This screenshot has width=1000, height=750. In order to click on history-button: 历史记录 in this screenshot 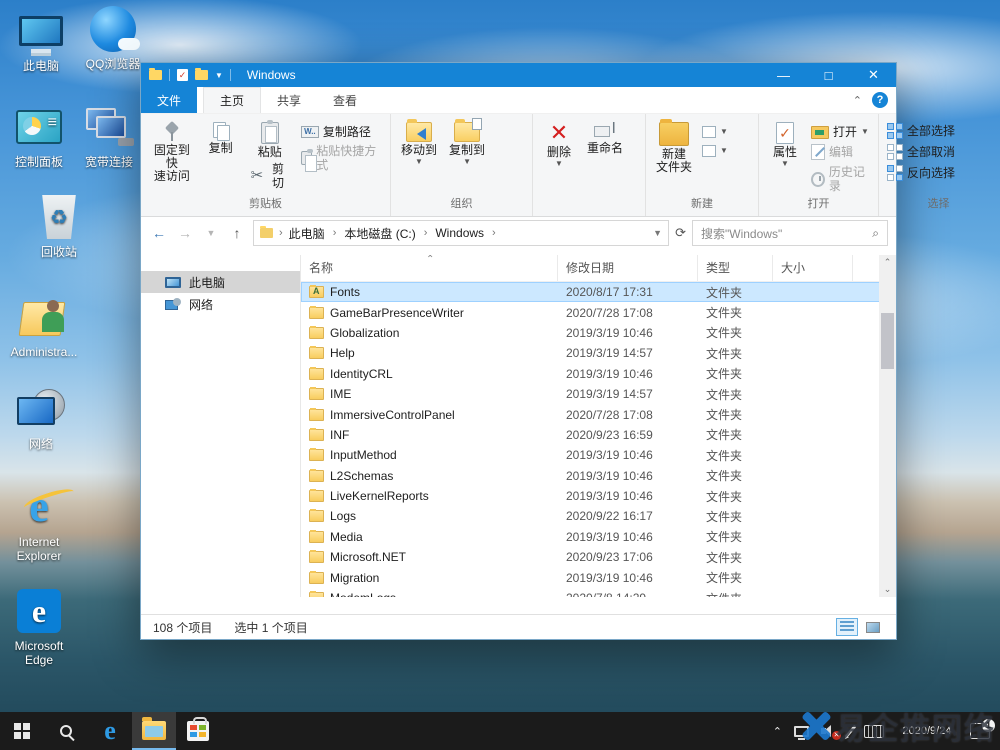, I will do `click(841, 179)`.